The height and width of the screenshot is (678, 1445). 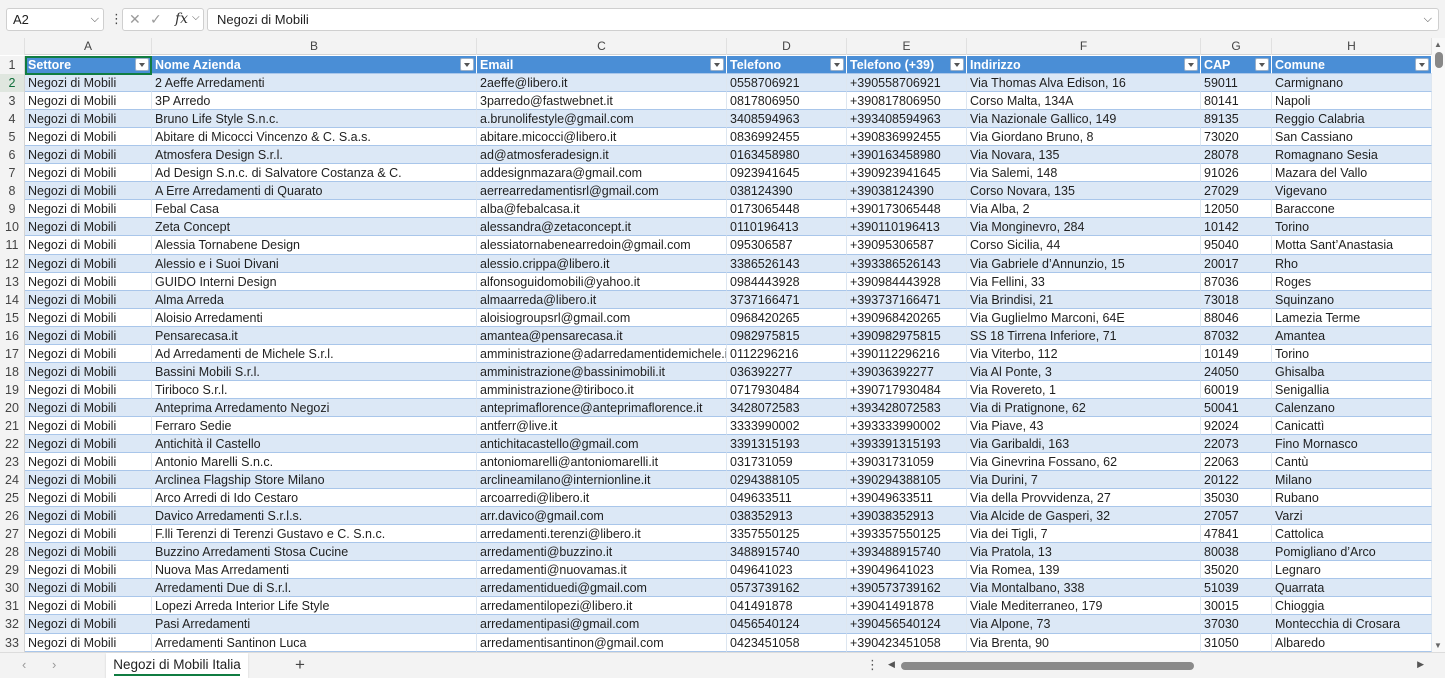 I want to click on cell-telefono-39: +39036392277, so click(x=907, y=371).